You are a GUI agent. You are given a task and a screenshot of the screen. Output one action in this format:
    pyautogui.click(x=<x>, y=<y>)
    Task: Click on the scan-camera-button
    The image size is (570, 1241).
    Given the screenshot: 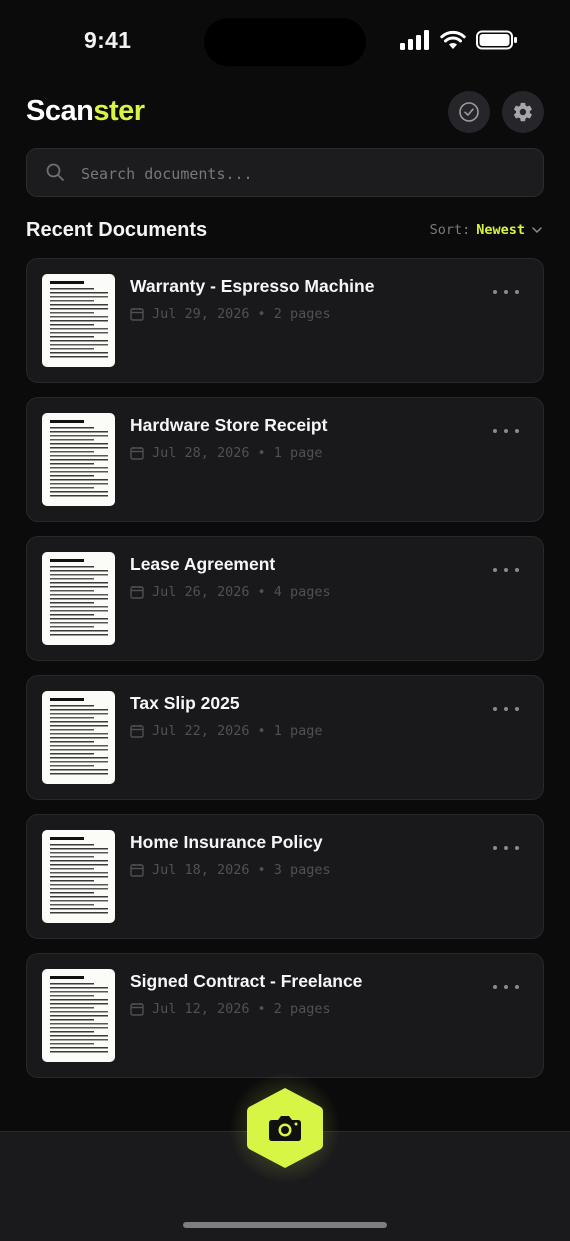 What is the action you would take?
    pyautogui.click(x=285, y=1128)
    